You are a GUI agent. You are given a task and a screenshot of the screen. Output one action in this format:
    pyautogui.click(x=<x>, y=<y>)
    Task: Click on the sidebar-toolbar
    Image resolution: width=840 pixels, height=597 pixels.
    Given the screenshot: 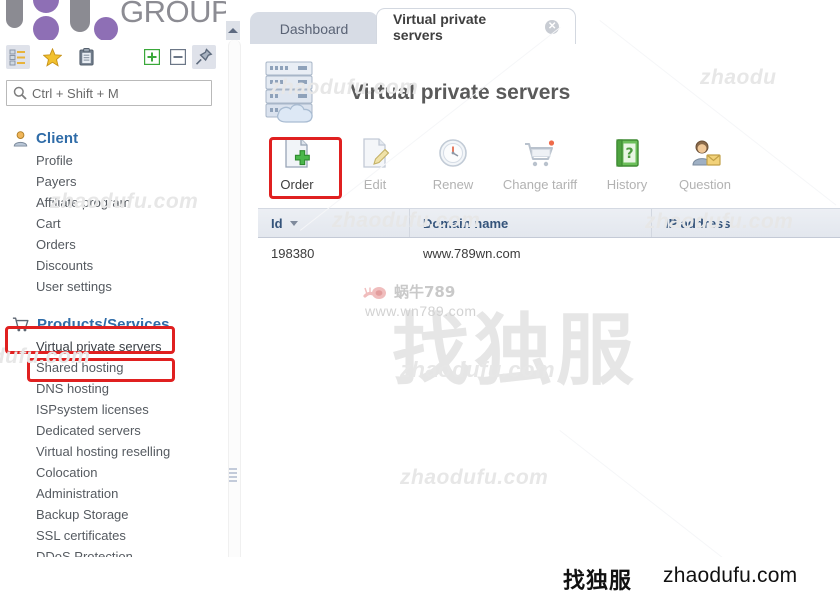 What is the action you would take?
    pyautogui.click(x=113, y=58)
    